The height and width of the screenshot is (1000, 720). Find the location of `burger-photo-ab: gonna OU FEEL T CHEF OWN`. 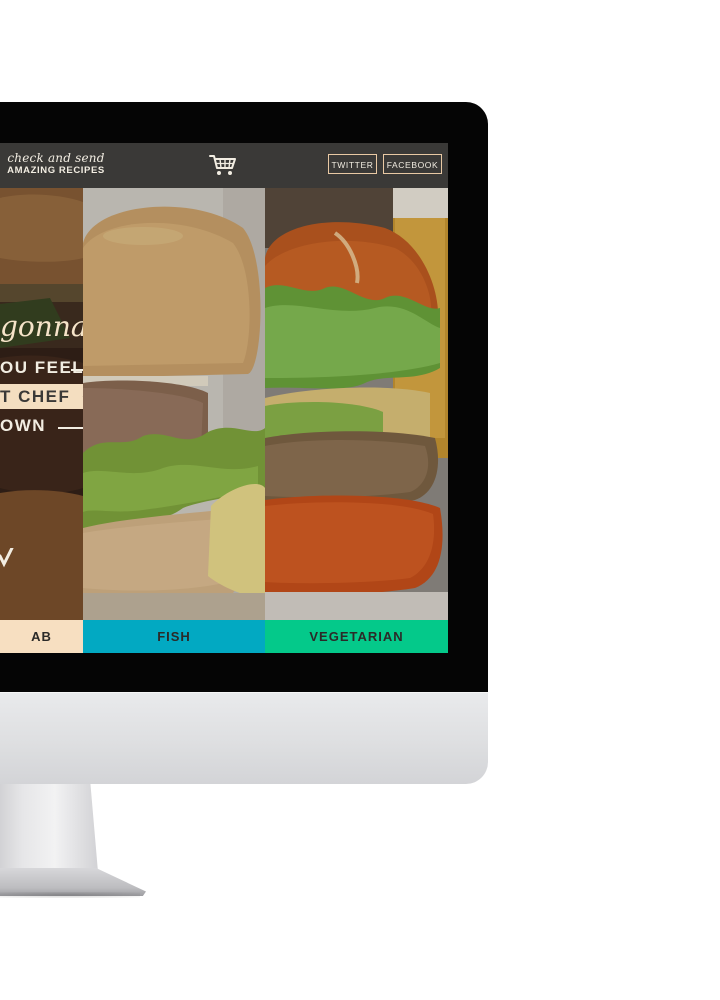

burger-photo-ab: gonna OU FEEL T CHEF OWN is located at coordinates (41, 404).